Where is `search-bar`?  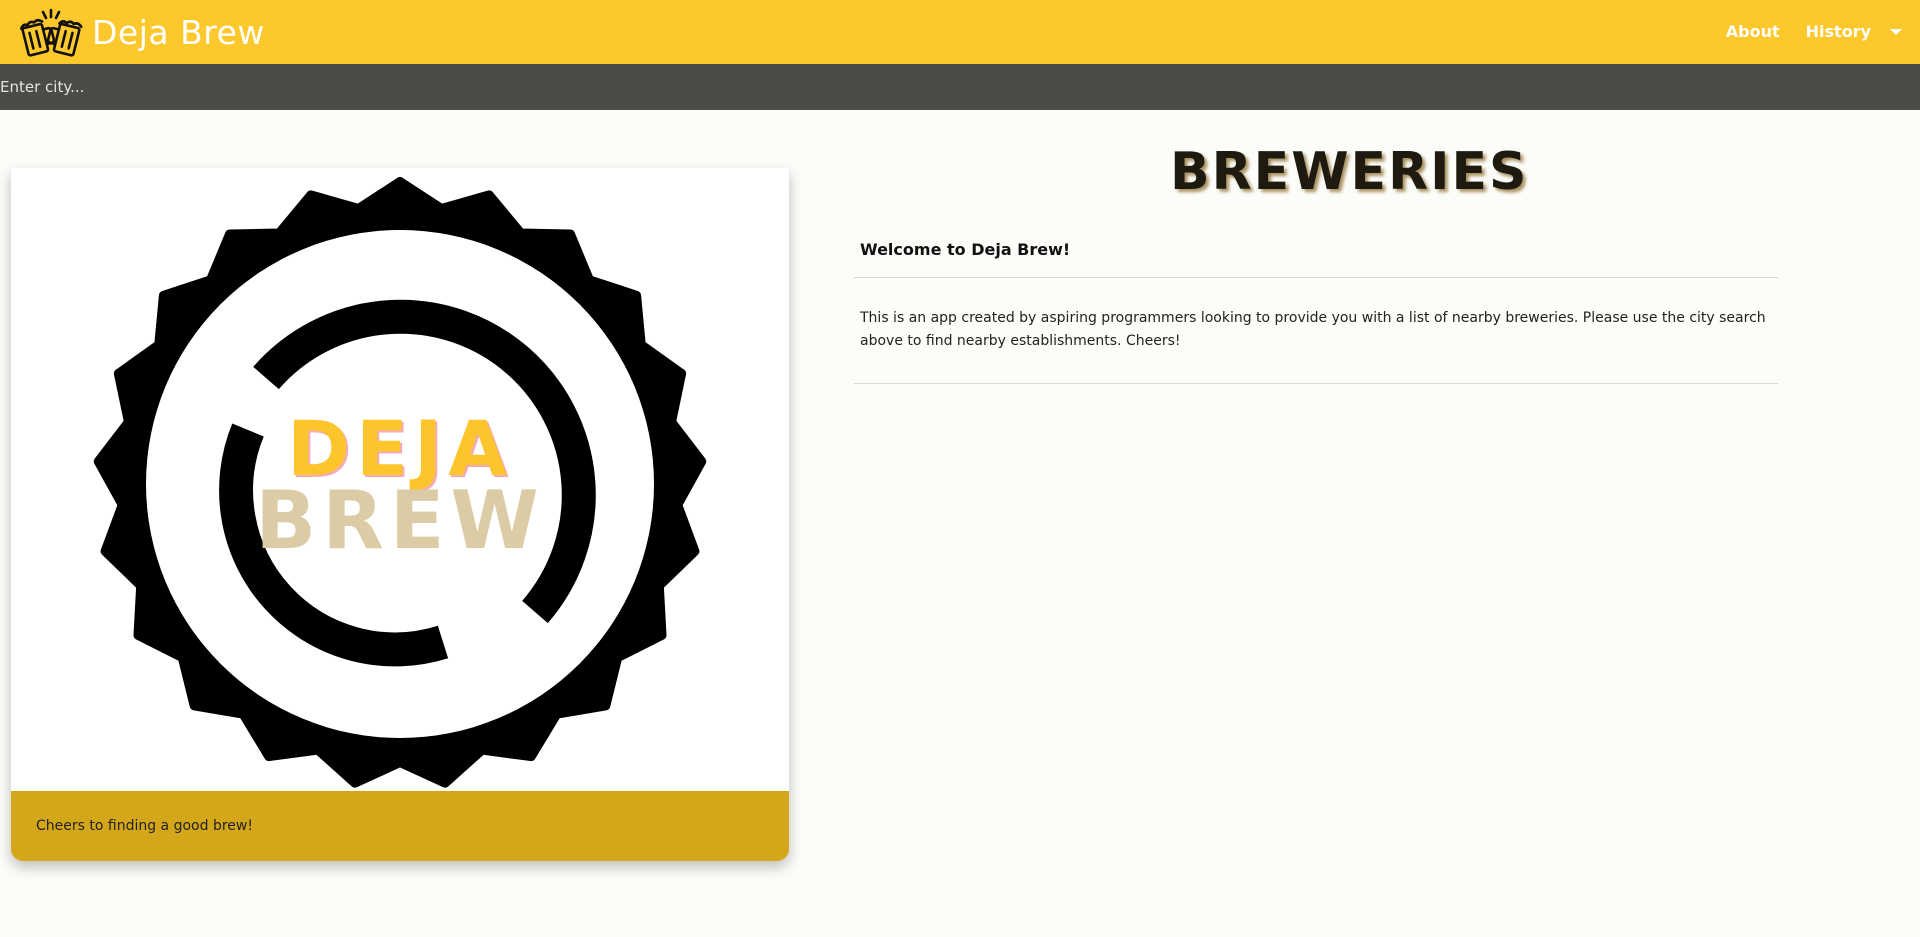 search-bar is located at coordinates (960, 87).